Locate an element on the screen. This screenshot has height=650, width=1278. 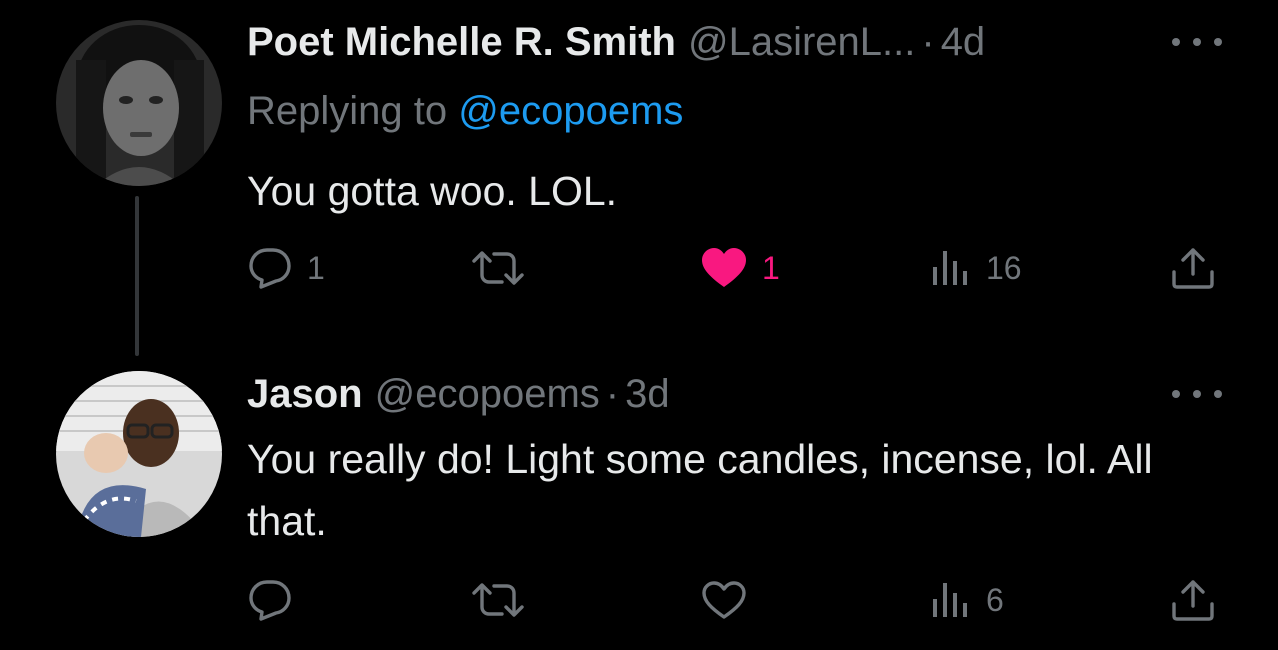
reply-button is located at coordinates (277, 600).